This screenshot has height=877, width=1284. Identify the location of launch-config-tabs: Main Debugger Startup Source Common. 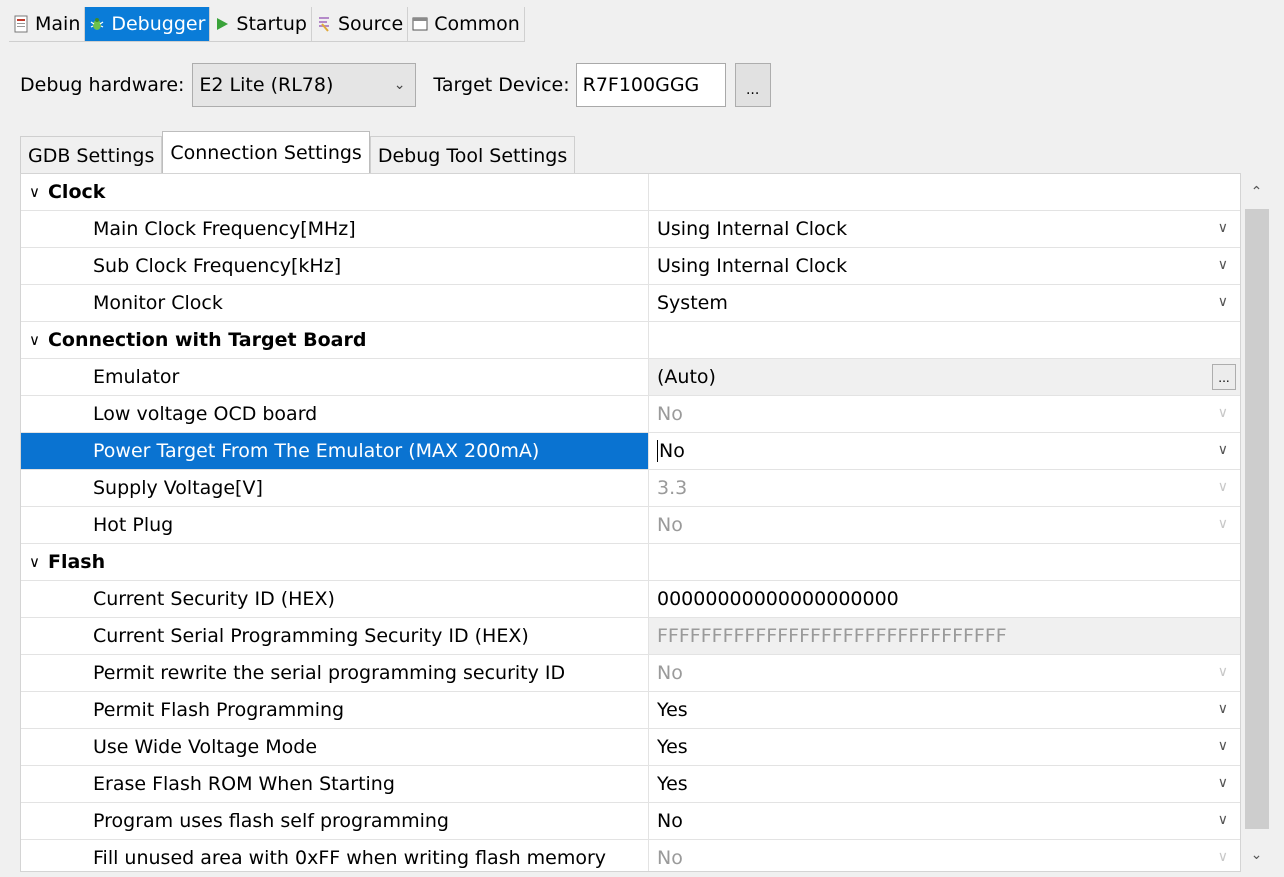
(267, 24).